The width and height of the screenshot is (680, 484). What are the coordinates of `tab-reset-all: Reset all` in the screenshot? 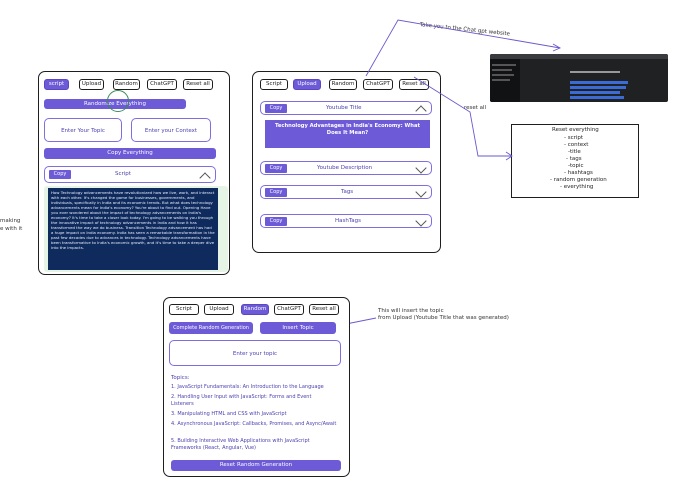 It's located at (324, 309).